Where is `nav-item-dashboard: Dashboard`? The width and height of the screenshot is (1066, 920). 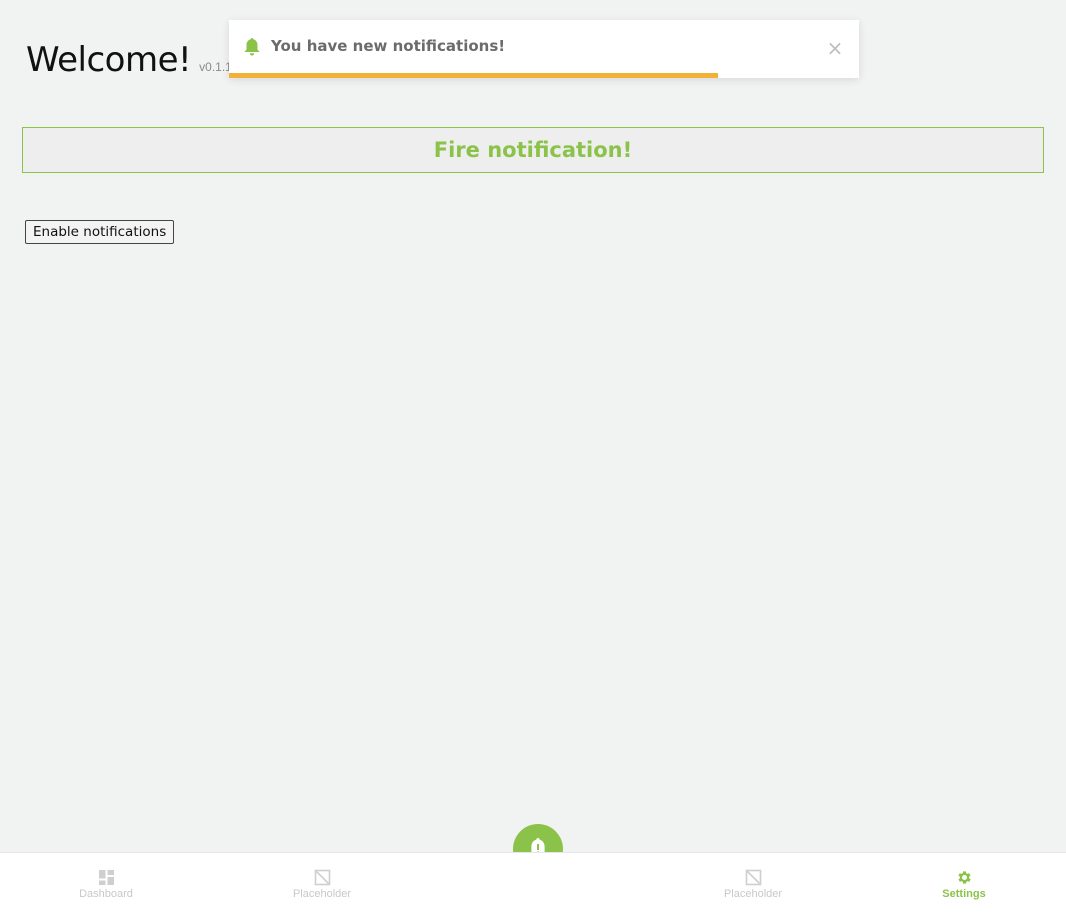
nav-item-dashboard: Dashboard is located at coordinates (106, 884).